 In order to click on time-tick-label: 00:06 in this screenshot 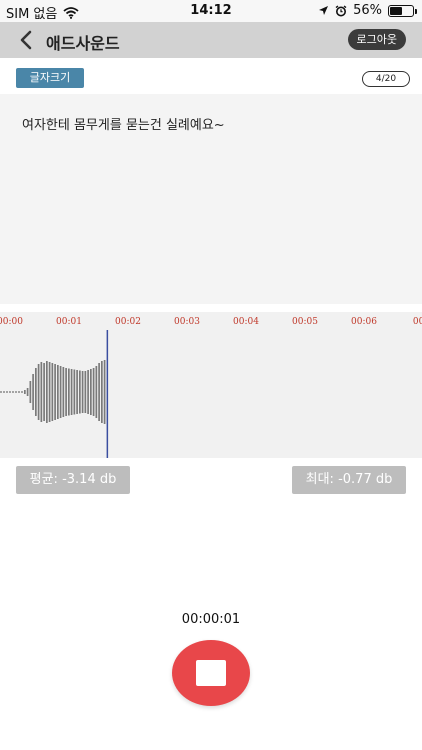, I will do `click(364, 322)`.